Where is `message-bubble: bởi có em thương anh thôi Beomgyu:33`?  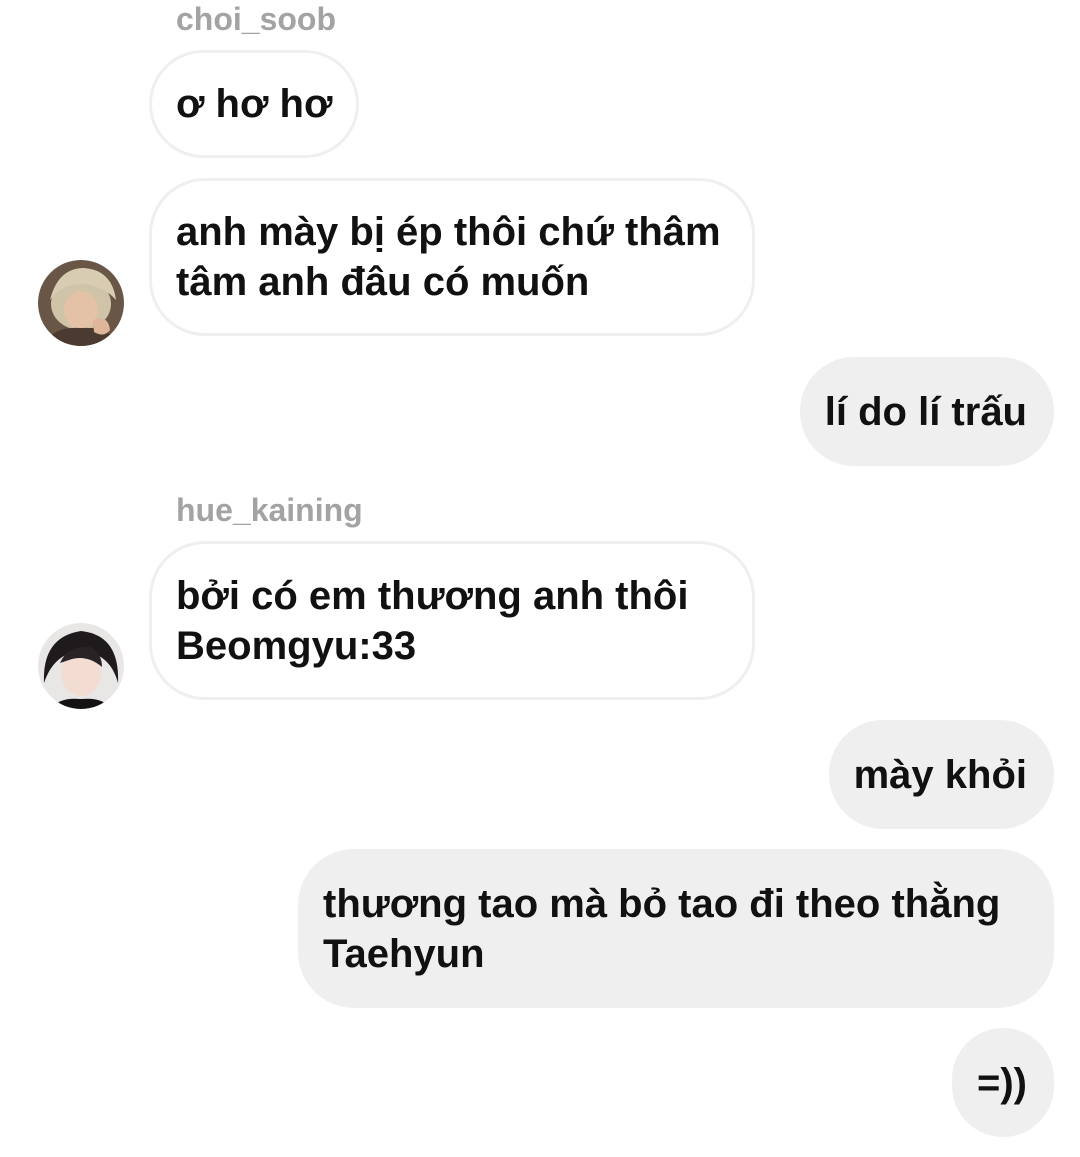
message-bubble: bởi có em thương anh thôi Beomgyu:33 is located at coordinates (452, 620).